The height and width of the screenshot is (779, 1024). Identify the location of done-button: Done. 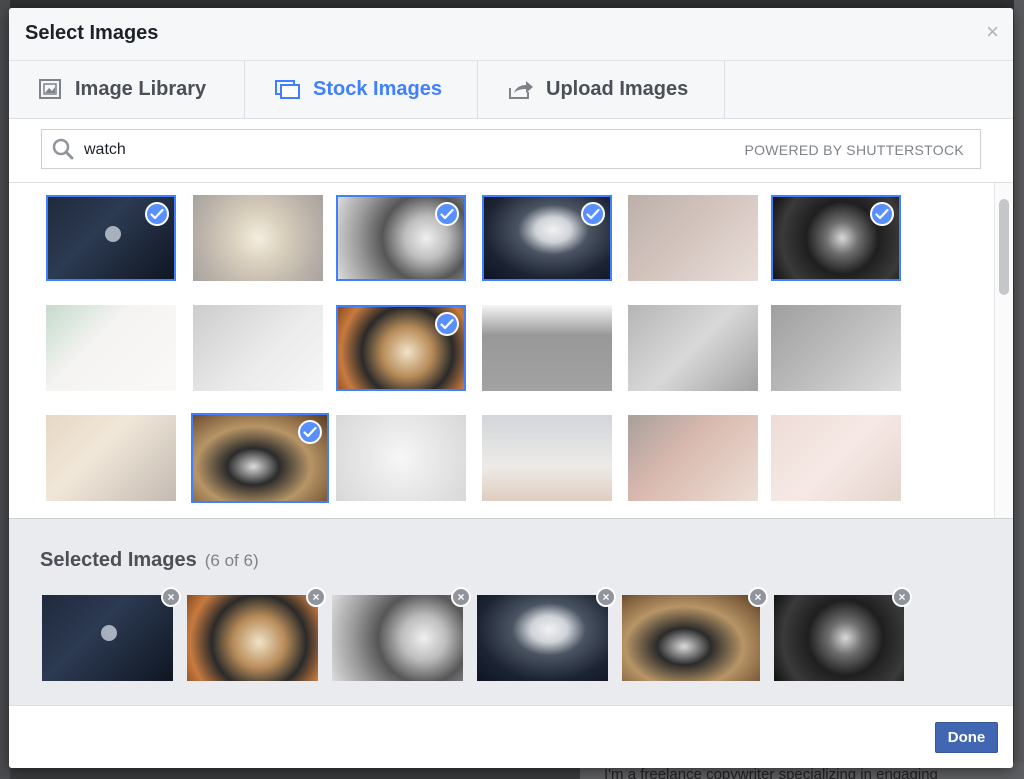
(966, 737).